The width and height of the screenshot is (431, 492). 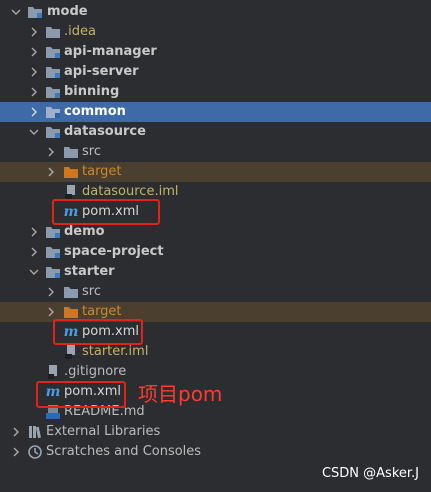 I want to click on tree-item-demo: demo, so click(x=215, y=232).